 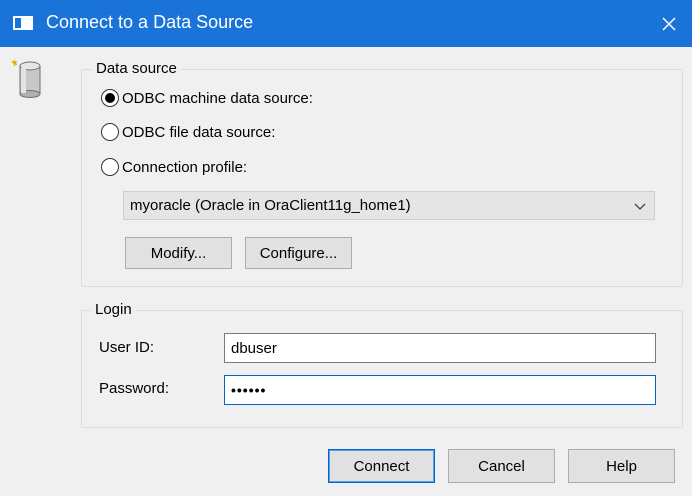 I want to click on radio-label: ODBC machine data source:, so click(x=217, y=98).